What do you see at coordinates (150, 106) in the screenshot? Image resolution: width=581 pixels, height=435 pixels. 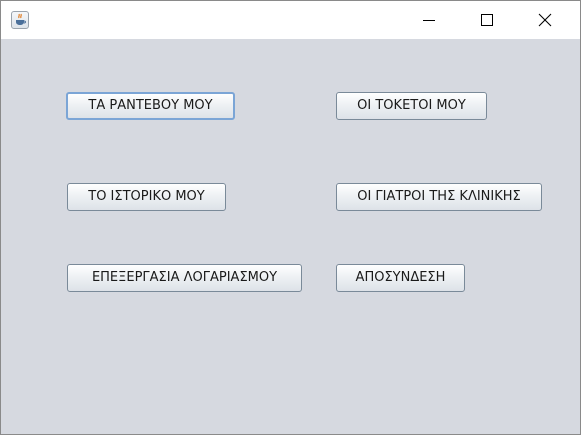 I see `my-appointments-button: ΤΑ ΡΑΝΤΕΒΟΥ ΜΟΥ` at bounding box center [150, 106].